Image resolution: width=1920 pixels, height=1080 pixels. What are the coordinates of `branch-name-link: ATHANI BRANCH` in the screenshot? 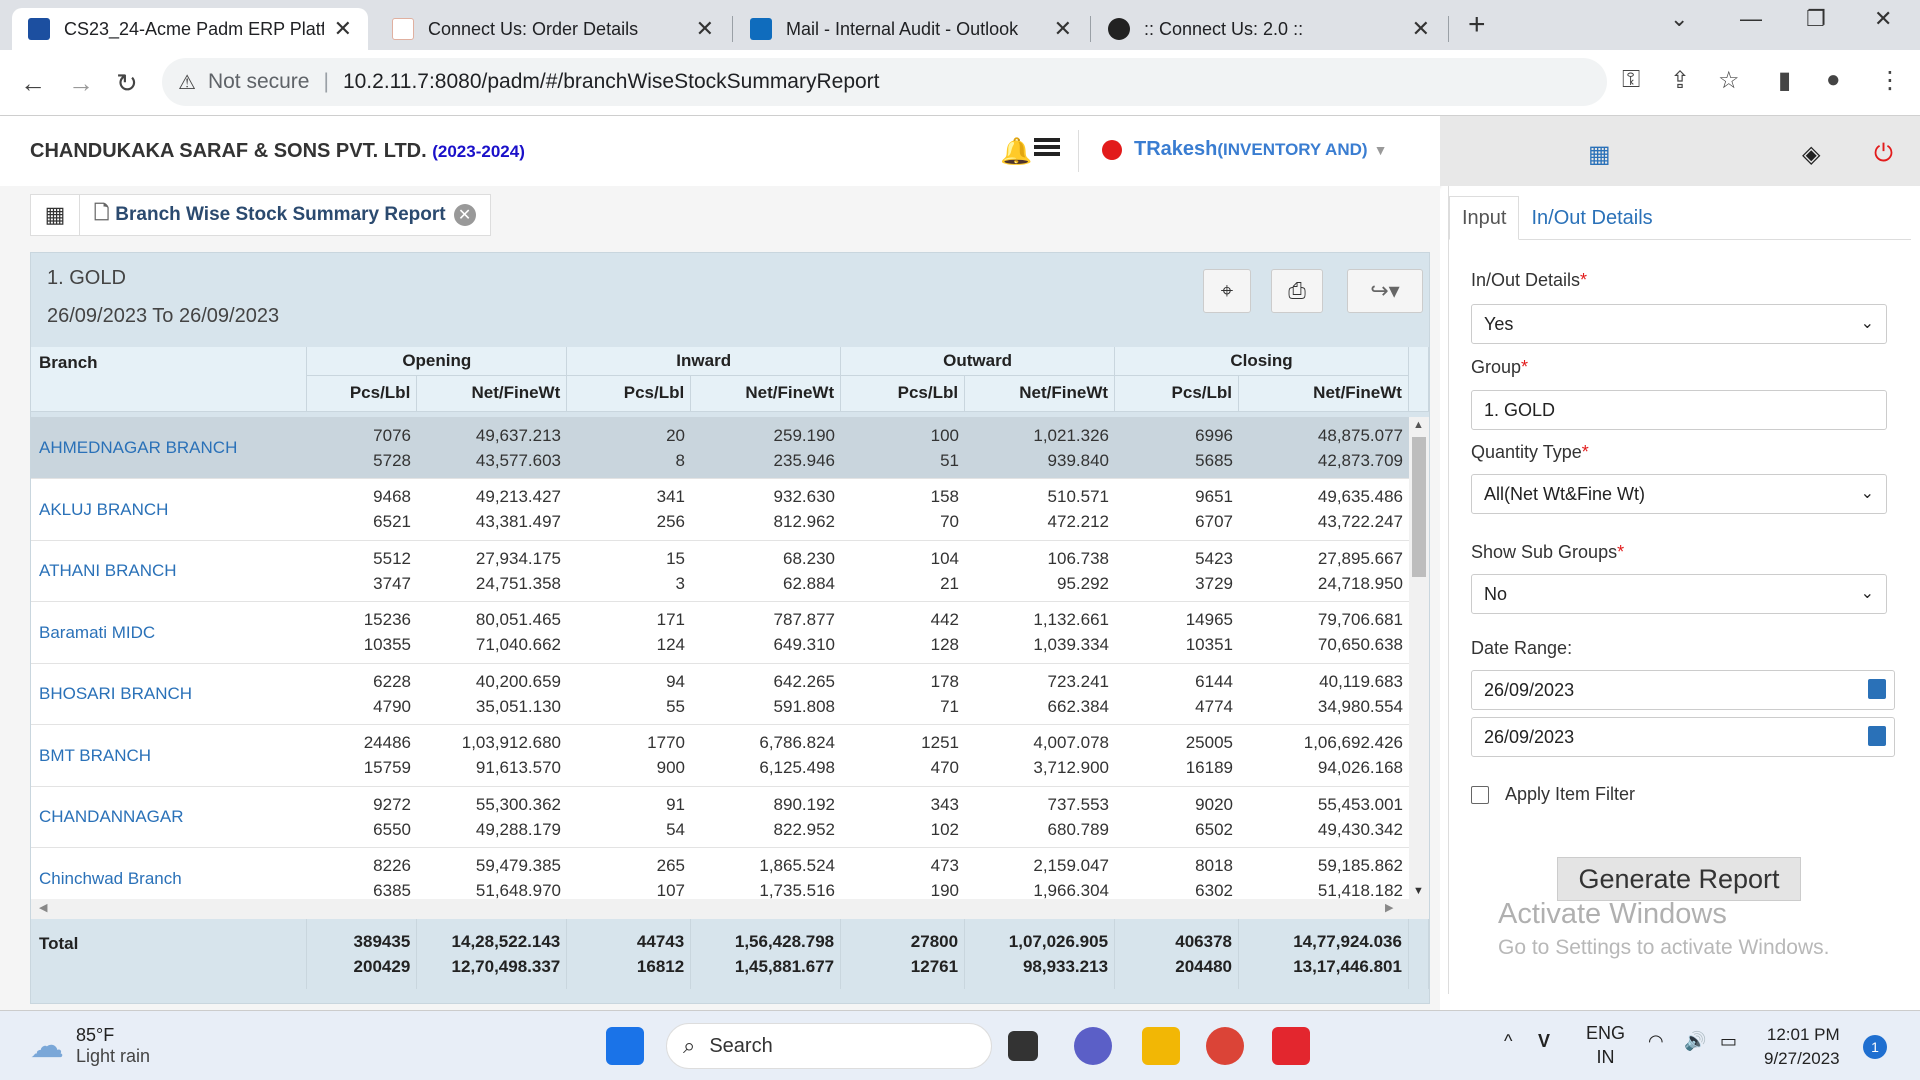 It's located at (169, 571).